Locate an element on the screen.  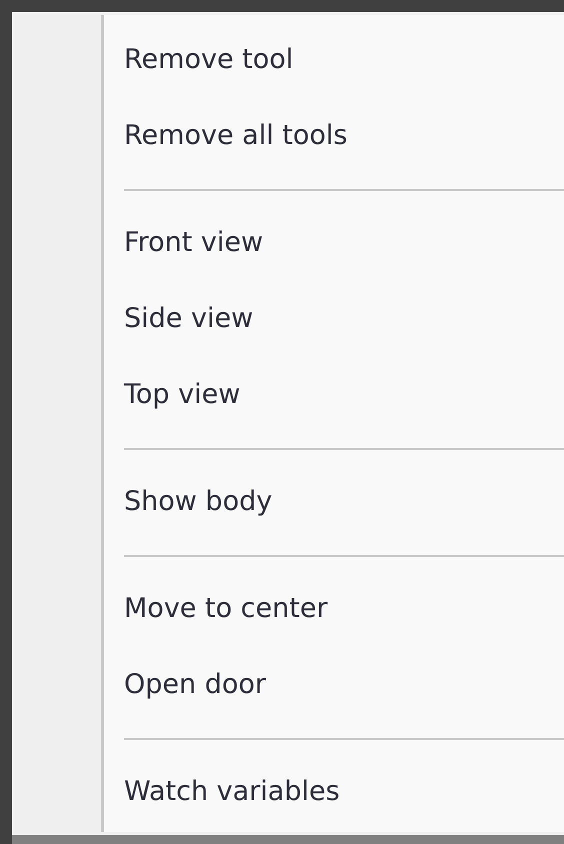
menu-item: Remove tool is located at coordinates (344, 60).